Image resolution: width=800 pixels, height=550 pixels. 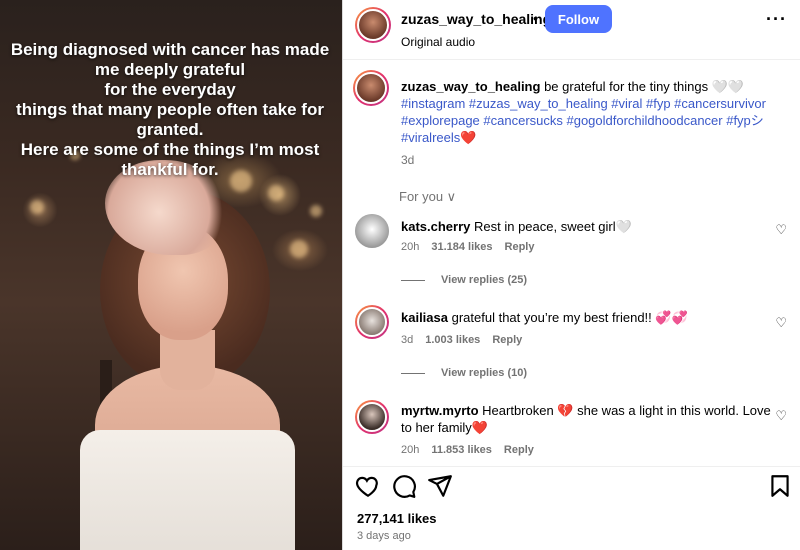 I want to click on comment-text: kats.cherry Rest in peace, sweet girl🤍, so click(x=586, y=226).